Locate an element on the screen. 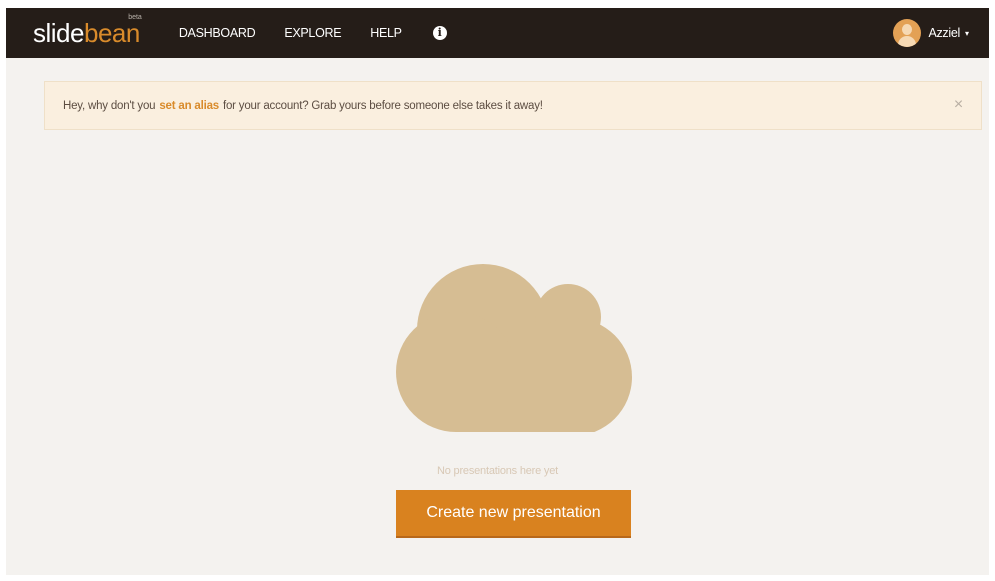  close-icon: × is located at coordinates (958, 105).